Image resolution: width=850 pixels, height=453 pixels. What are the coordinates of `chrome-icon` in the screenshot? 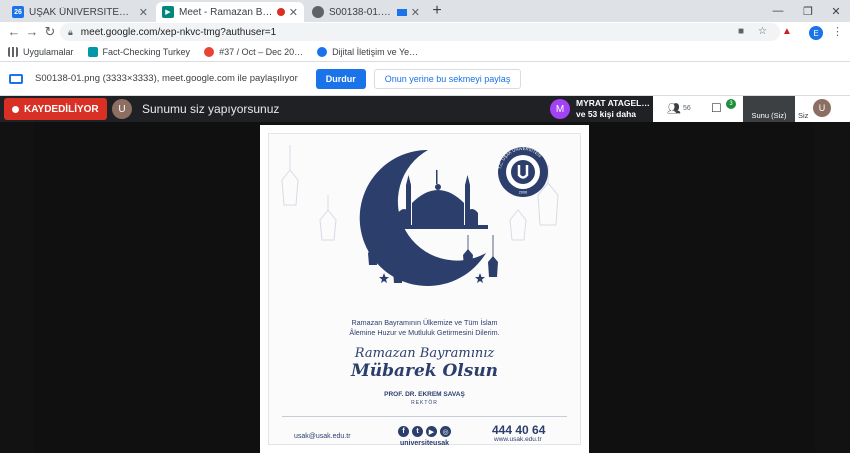 It's located at (209, 51).